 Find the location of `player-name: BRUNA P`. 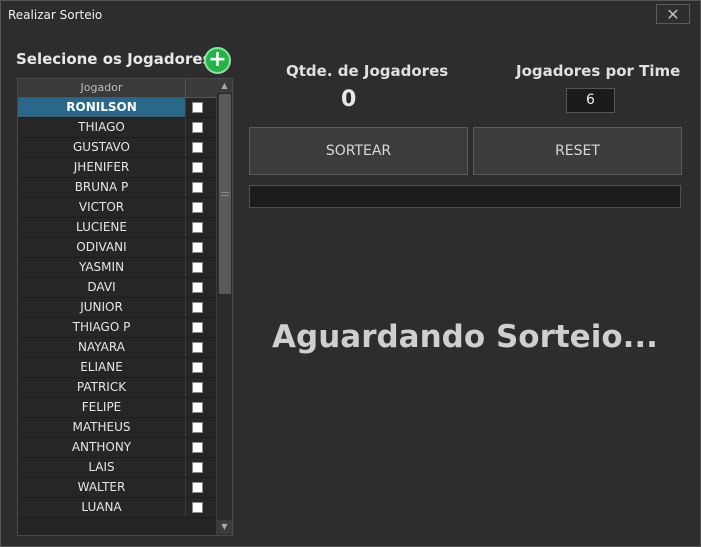

player-name: BRUNA P is located at coordinates (102, 187).